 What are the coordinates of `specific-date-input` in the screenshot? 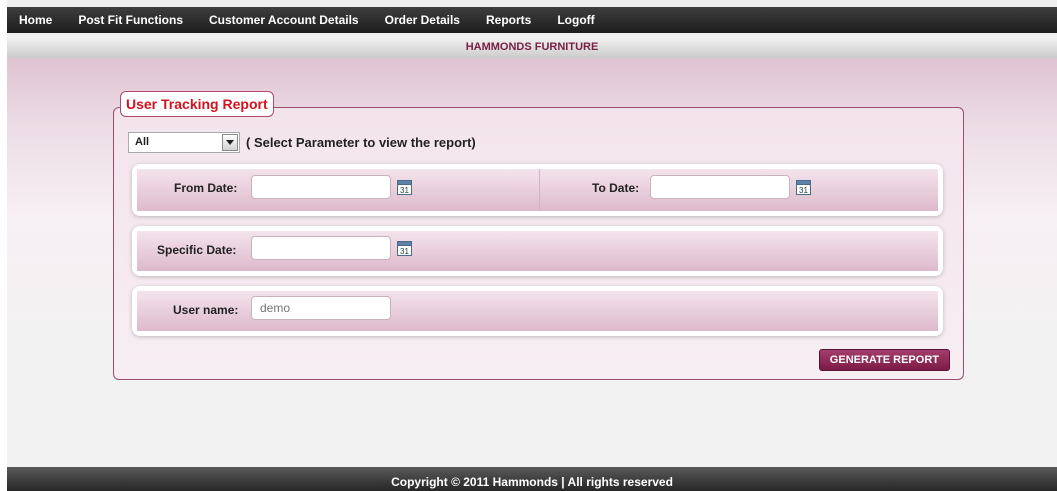 It's located at (321, 248).